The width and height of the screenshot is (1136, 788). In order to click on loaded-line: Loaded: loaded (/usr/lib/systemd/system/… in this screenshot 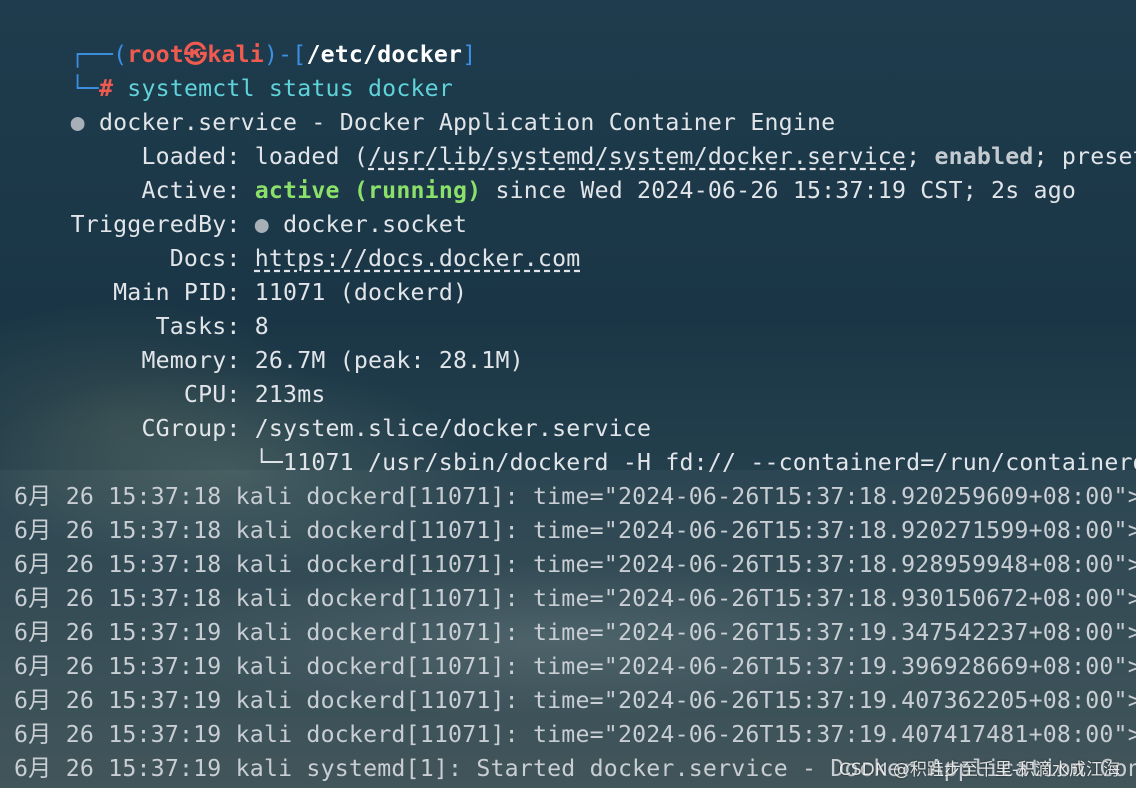, I will do `click(575, 138)`.